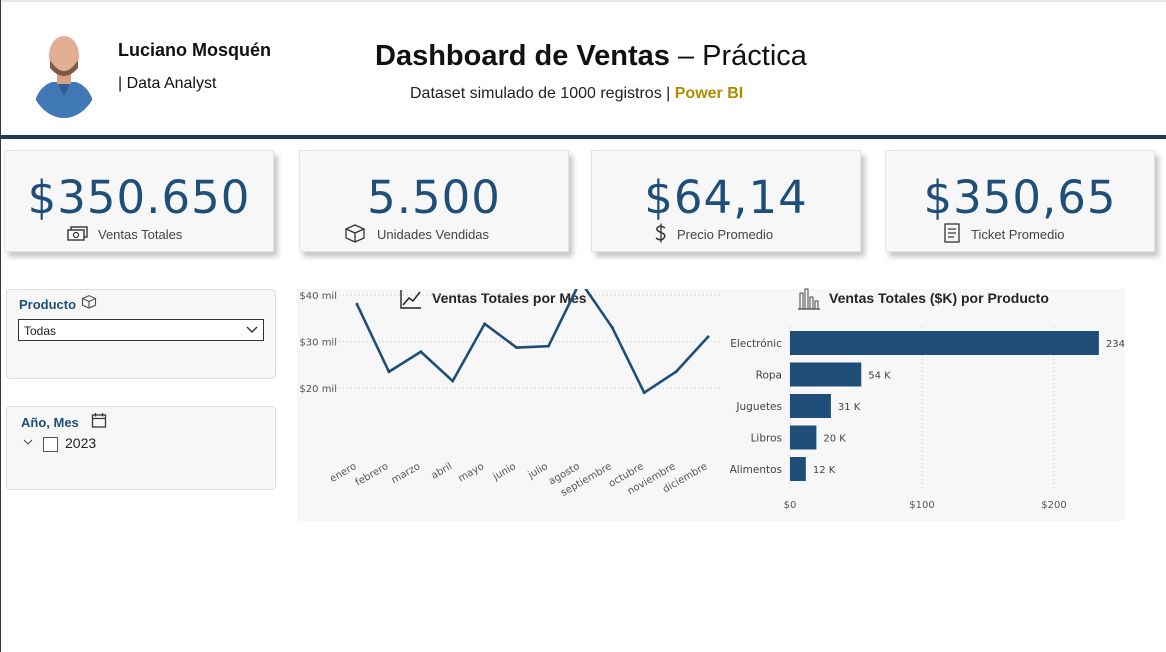  What do you see at coordinates (726, 197) in the screenshot?
I see `kpi-value: $64,14` at bounding box center [726, 197].